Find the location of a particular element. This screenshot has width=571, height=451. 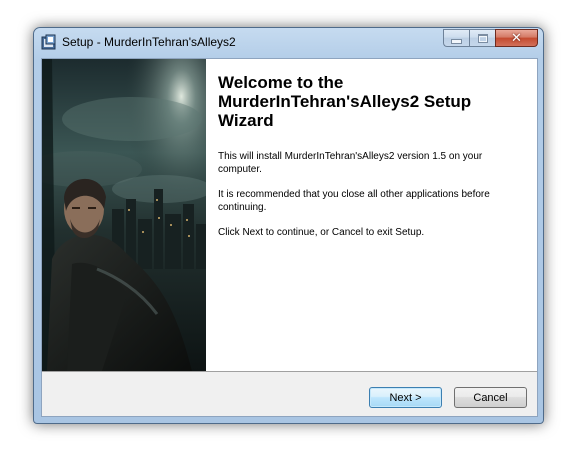

close-button: ✕ is located at coordinates (516, 38).